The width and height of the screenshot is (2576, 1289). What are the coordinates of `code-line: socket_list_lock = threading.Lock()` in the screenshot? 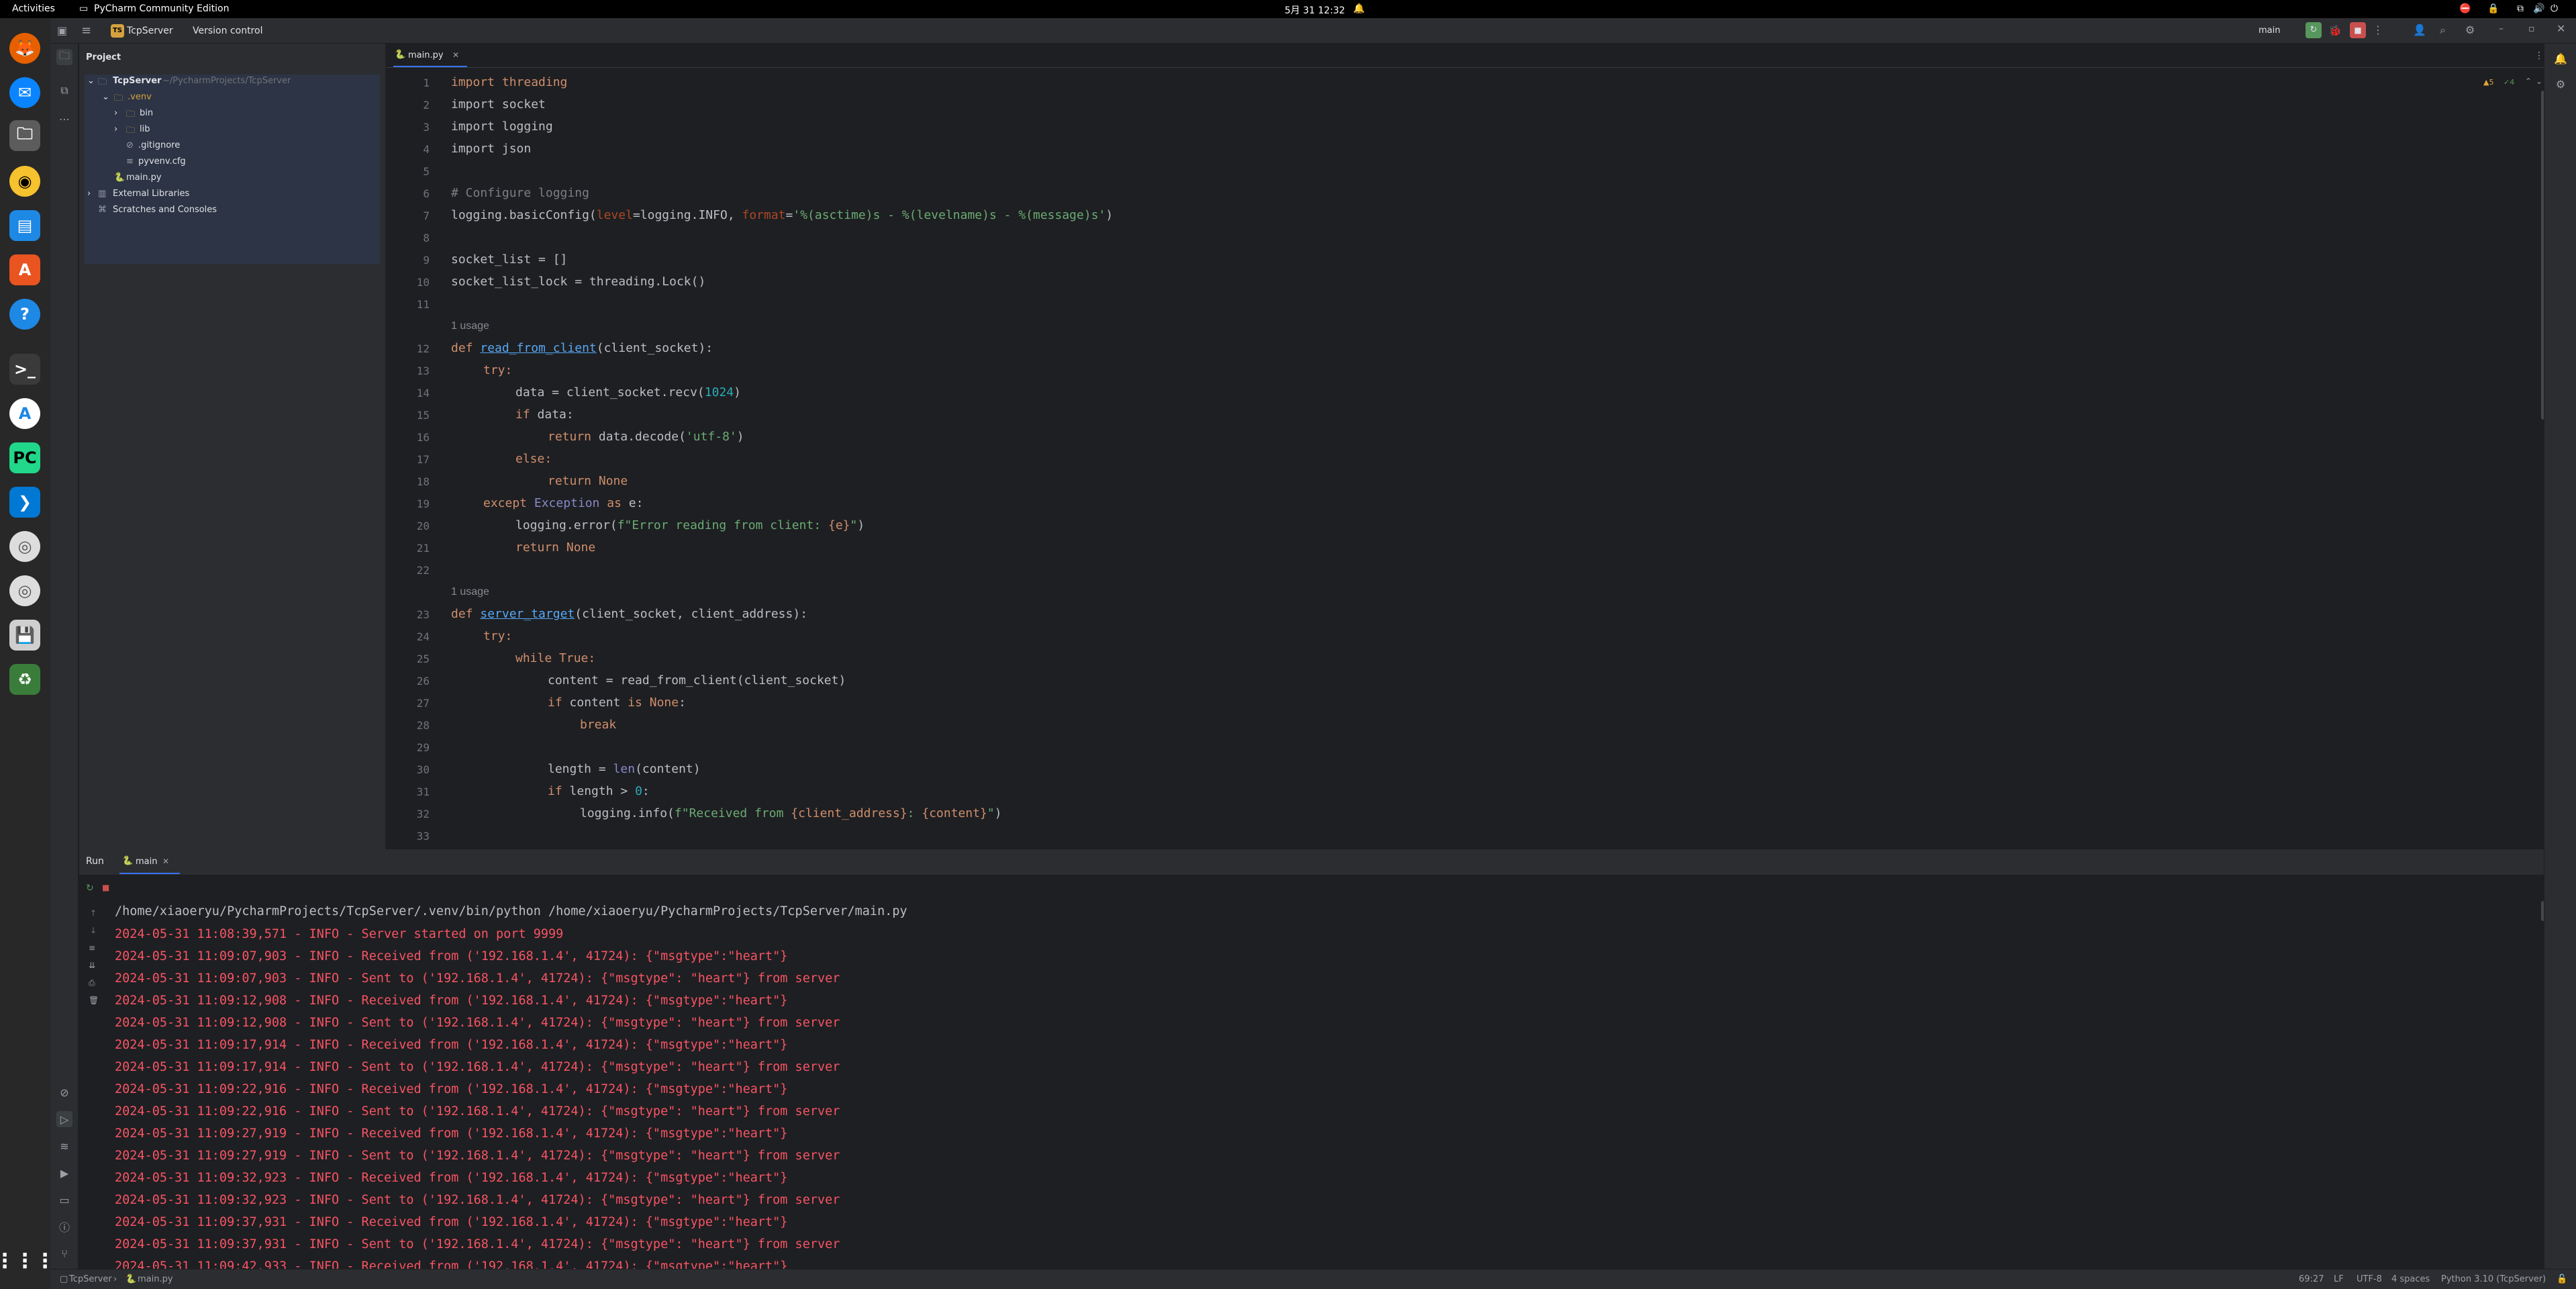 It's located at (578, 282).